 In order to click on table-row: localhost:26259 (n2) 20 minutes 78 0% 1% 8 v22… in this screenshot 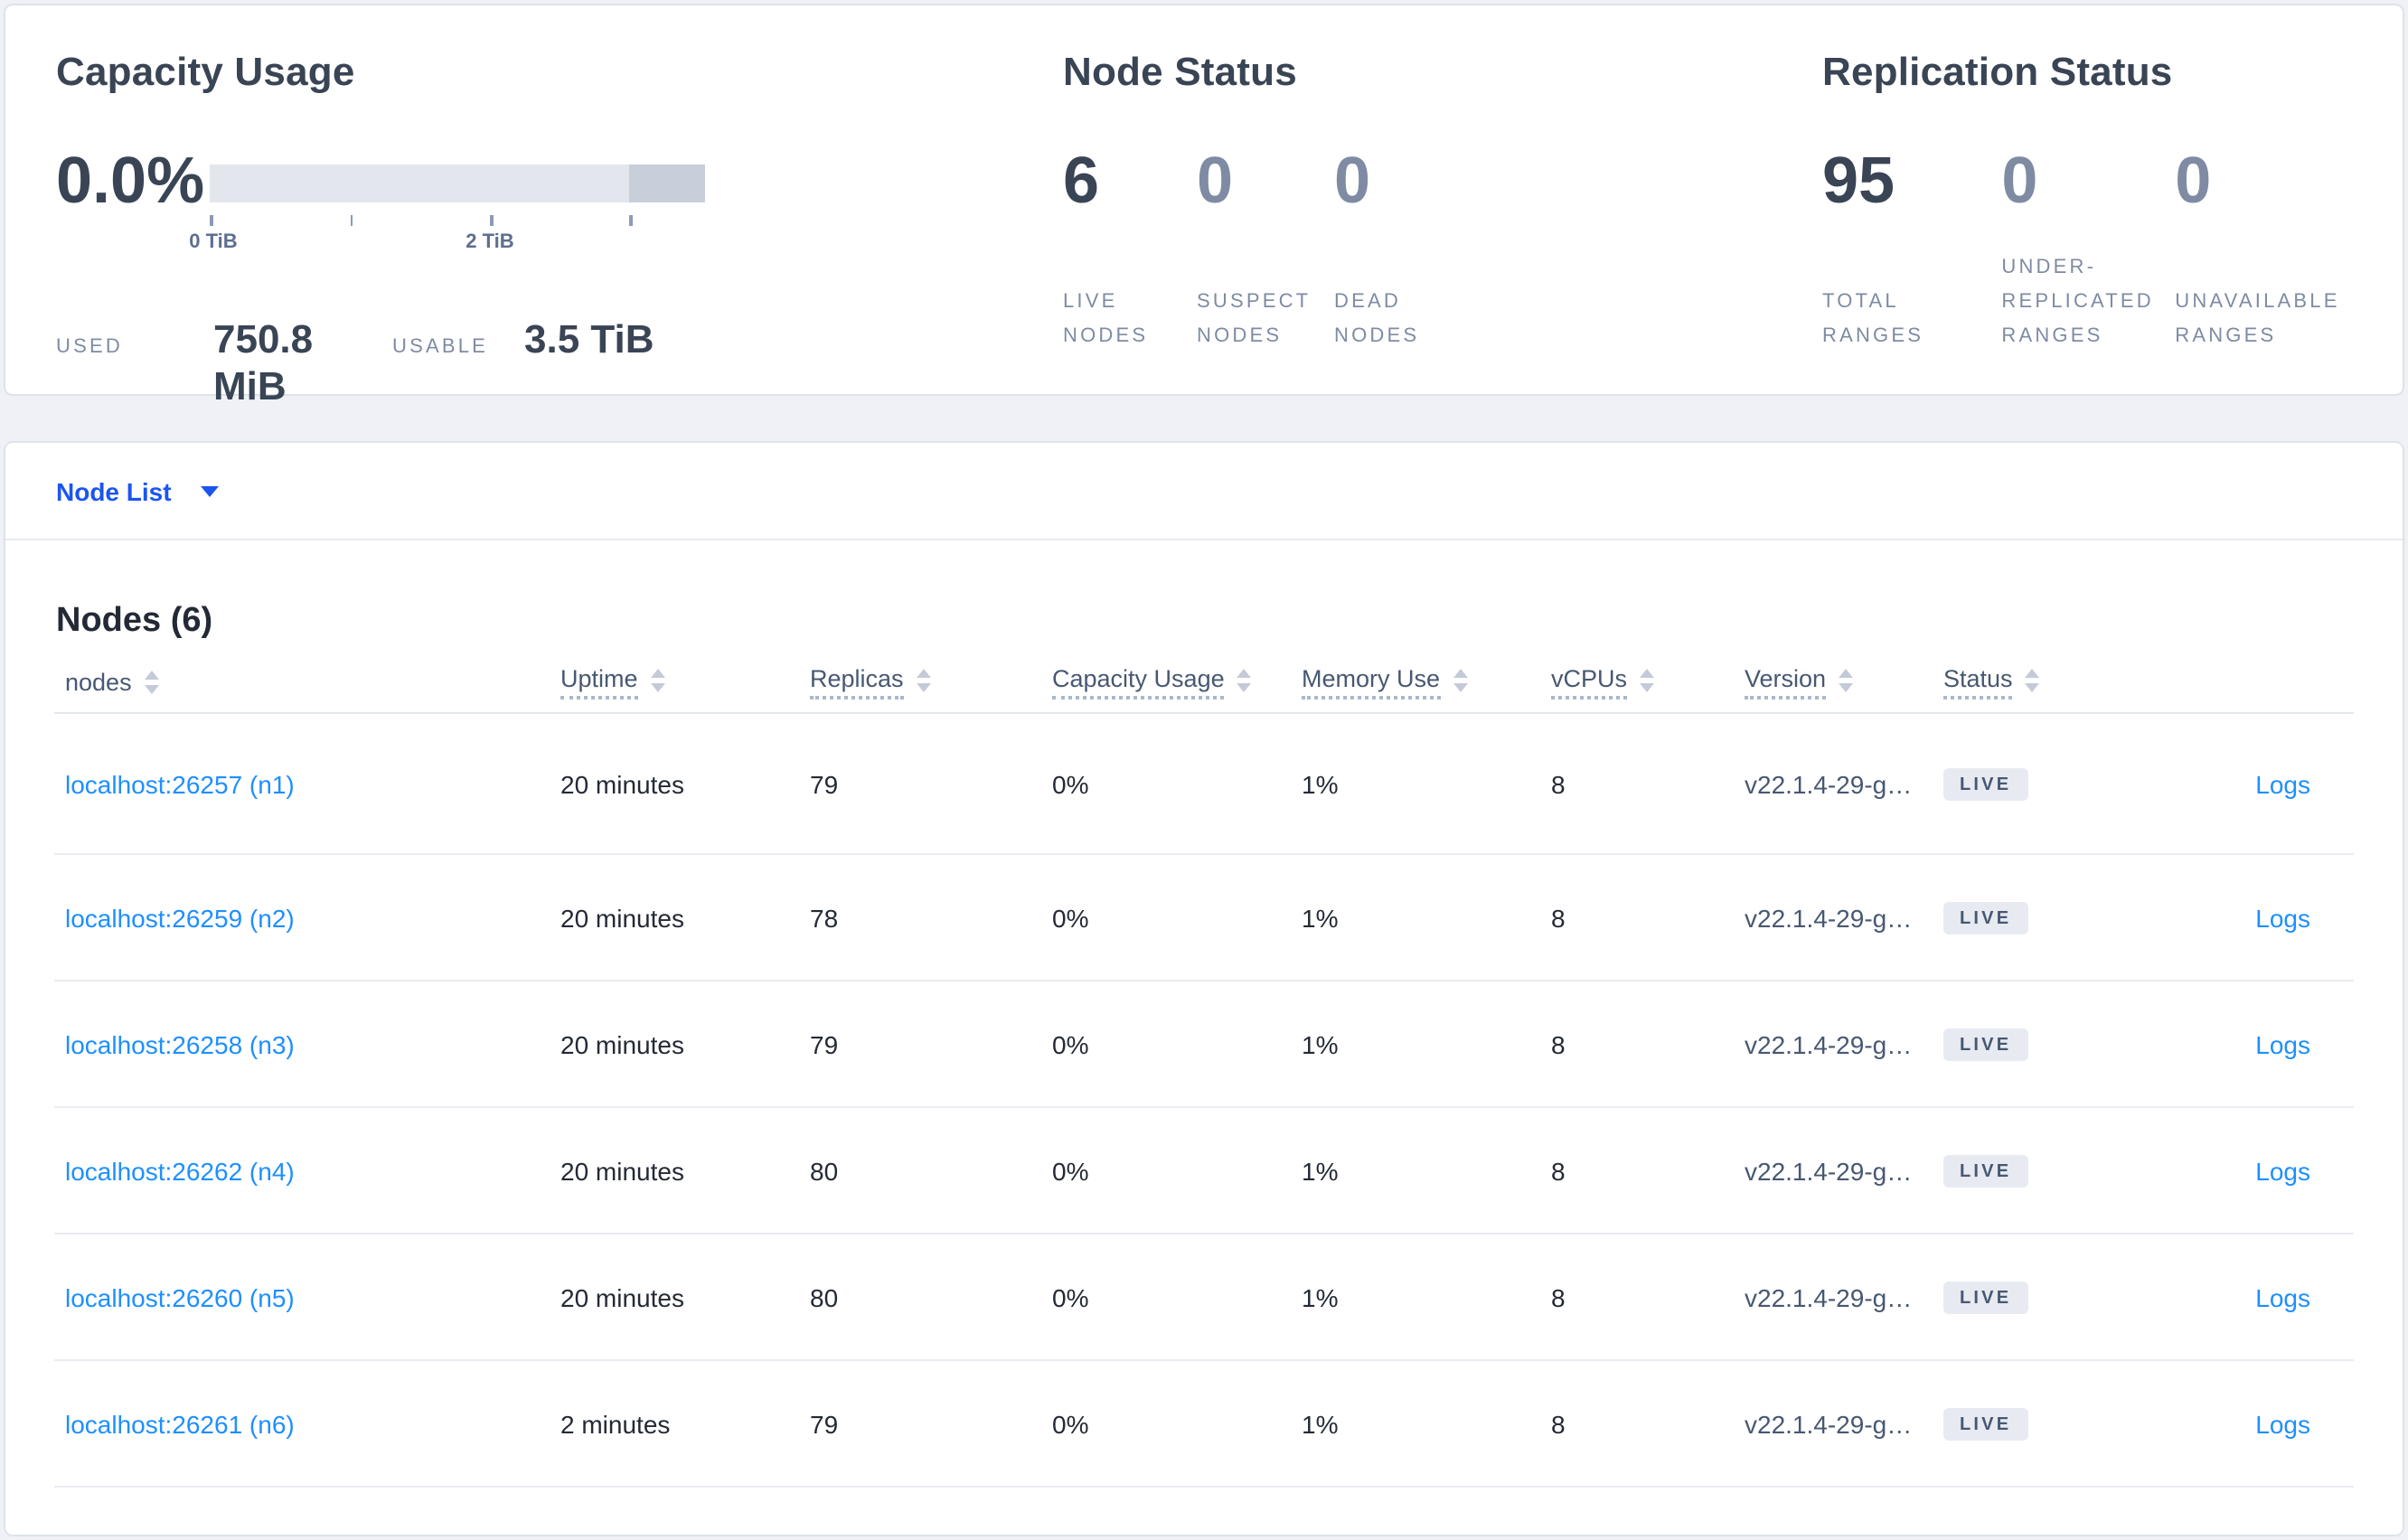, I will do `click(1204, 918)`.